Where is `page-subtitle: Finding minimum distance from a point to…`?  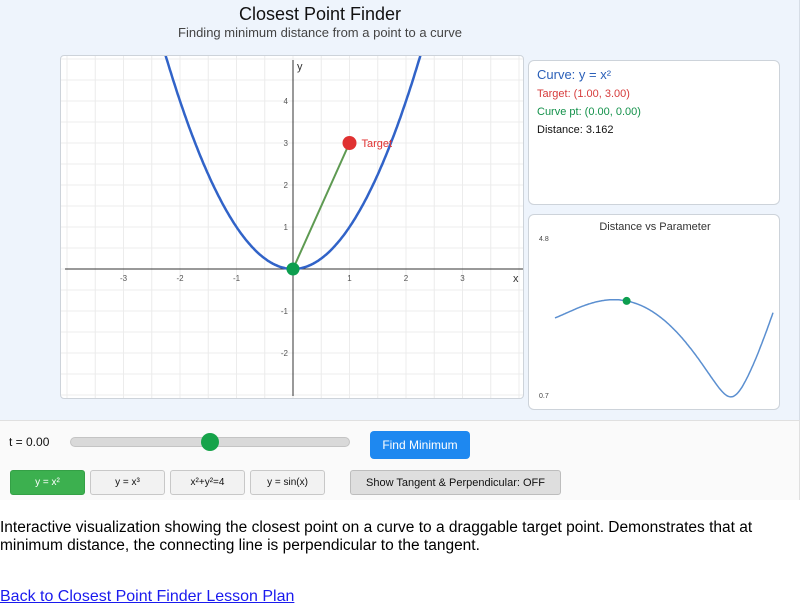 page-subtitle: Finding minimum distance from a point to… is located at coordinates (320, 32).